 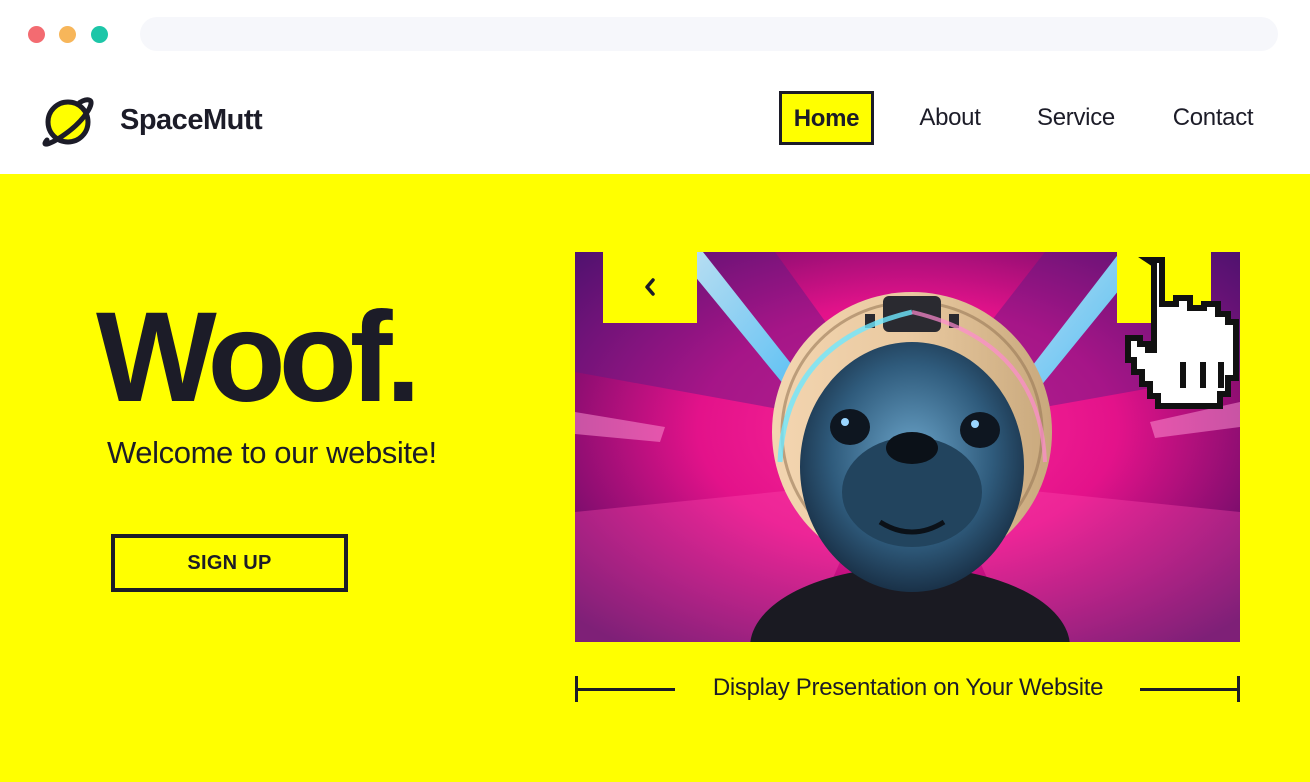 What do you see at coordinates (1190, 689) in the screenshot?
I see `caption-right-line` at bounding box center [1190, 689].